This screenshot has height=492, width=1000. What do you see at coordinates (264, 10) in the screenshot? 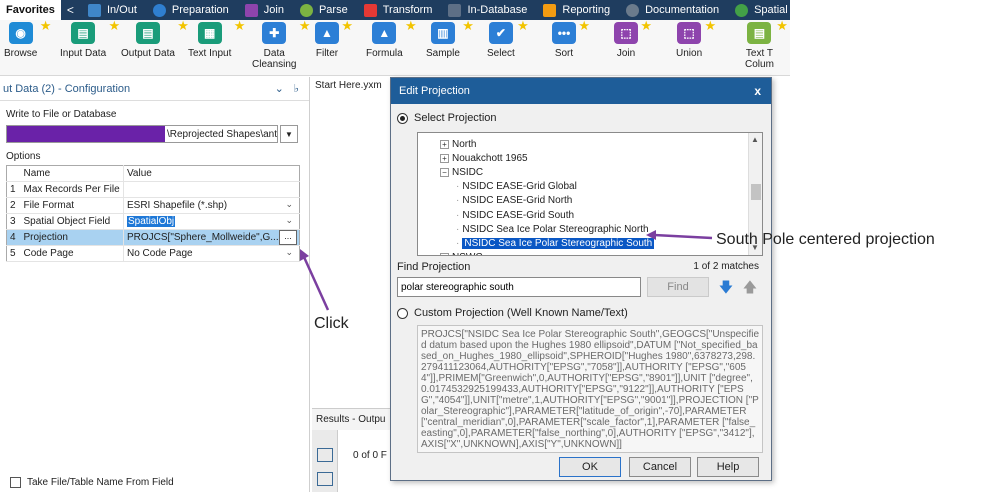
I see `tab-join: Join` at bounding box center [264, 10].